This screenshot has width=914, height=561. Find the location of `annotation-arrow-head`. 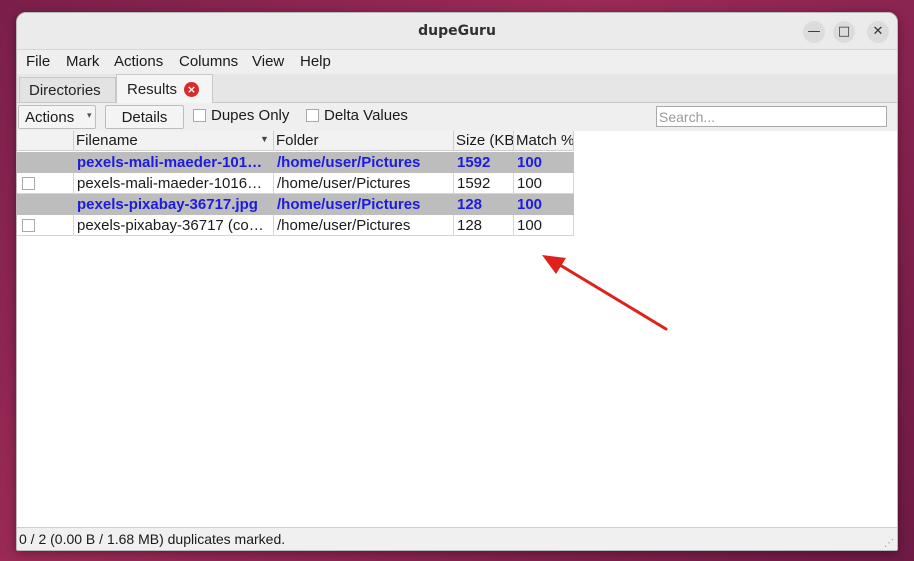

annotation-arrow-head is located at coordinates (554, 264).